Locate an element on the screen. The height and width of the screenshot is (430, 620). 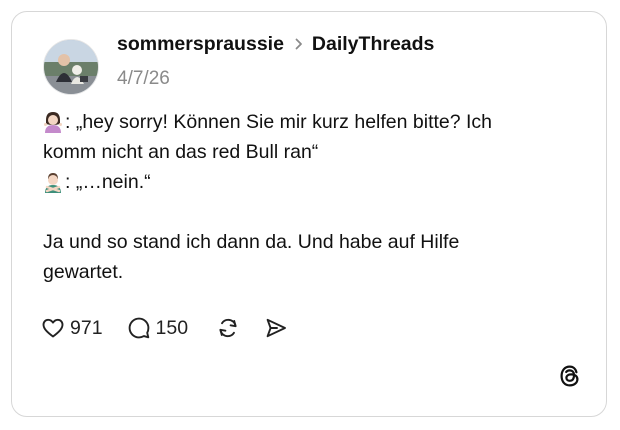
post-header: sommerspraussie DailyThreads is located at coordinates (275, 44).